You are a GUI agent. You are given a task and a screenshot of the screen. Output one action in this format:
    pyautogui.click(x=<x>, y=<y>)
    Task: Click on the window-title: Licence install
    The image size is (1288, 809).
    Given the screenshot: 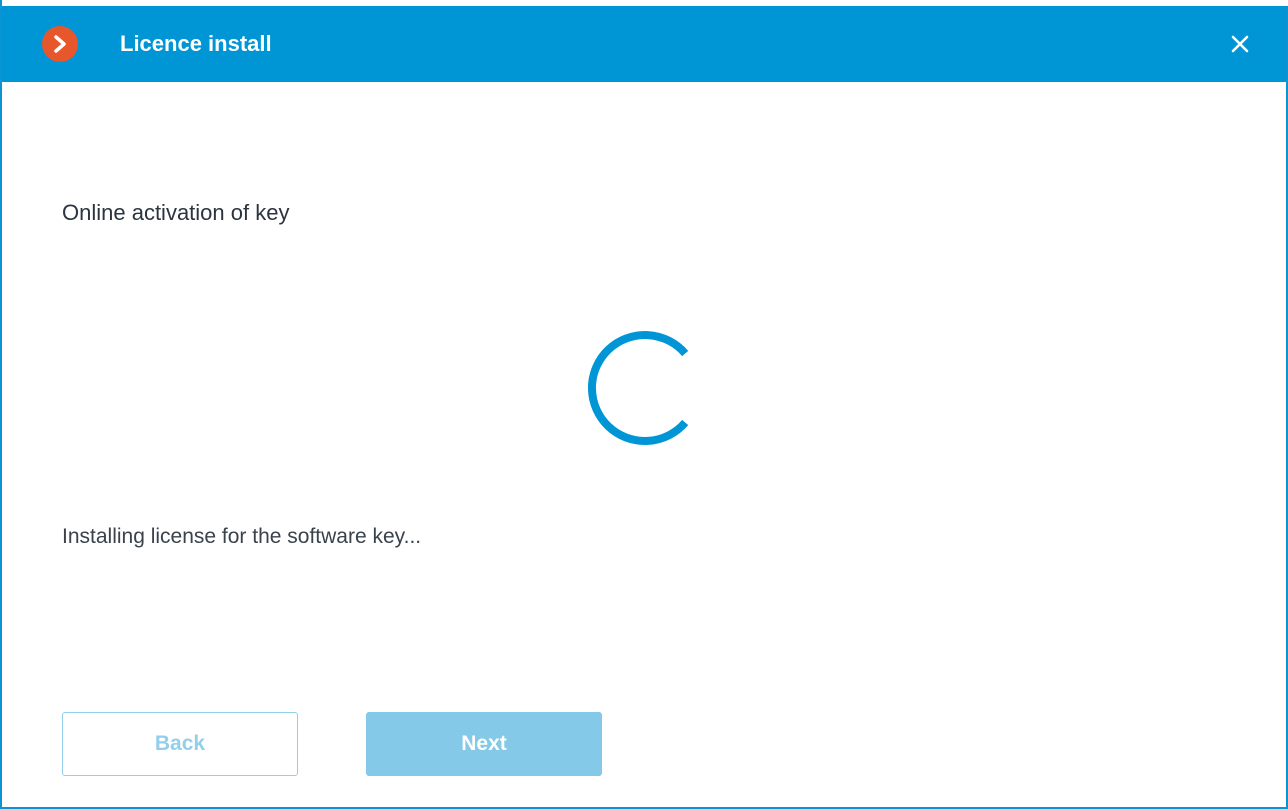 What is the action you would take?
    pyautogui.click(x=196, y=43)
    